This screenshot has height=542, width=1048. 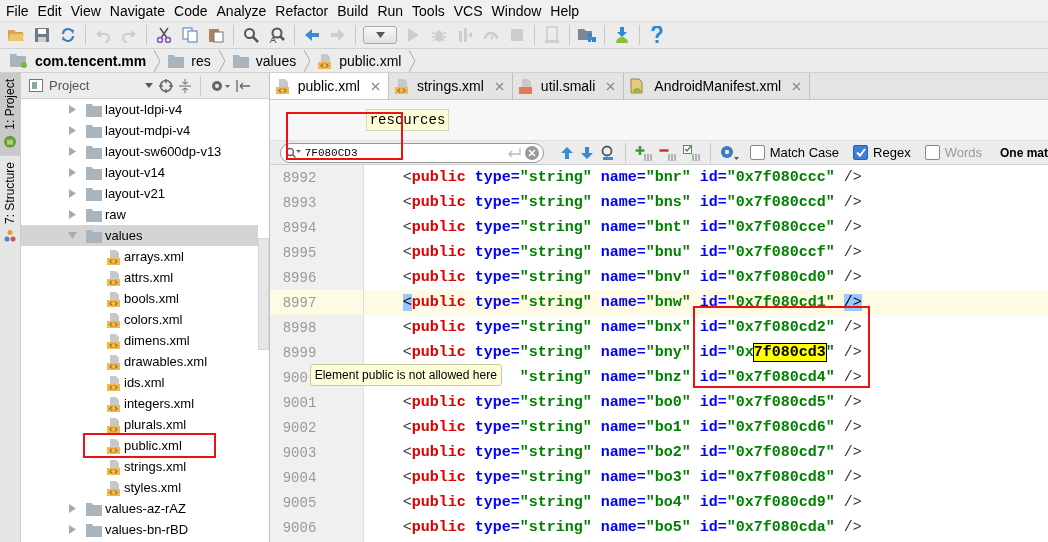 What do you see at coordinates (146, 487) in the screenshot?
I see `tree-item: styles.xml` at bounding box center [146, 487].